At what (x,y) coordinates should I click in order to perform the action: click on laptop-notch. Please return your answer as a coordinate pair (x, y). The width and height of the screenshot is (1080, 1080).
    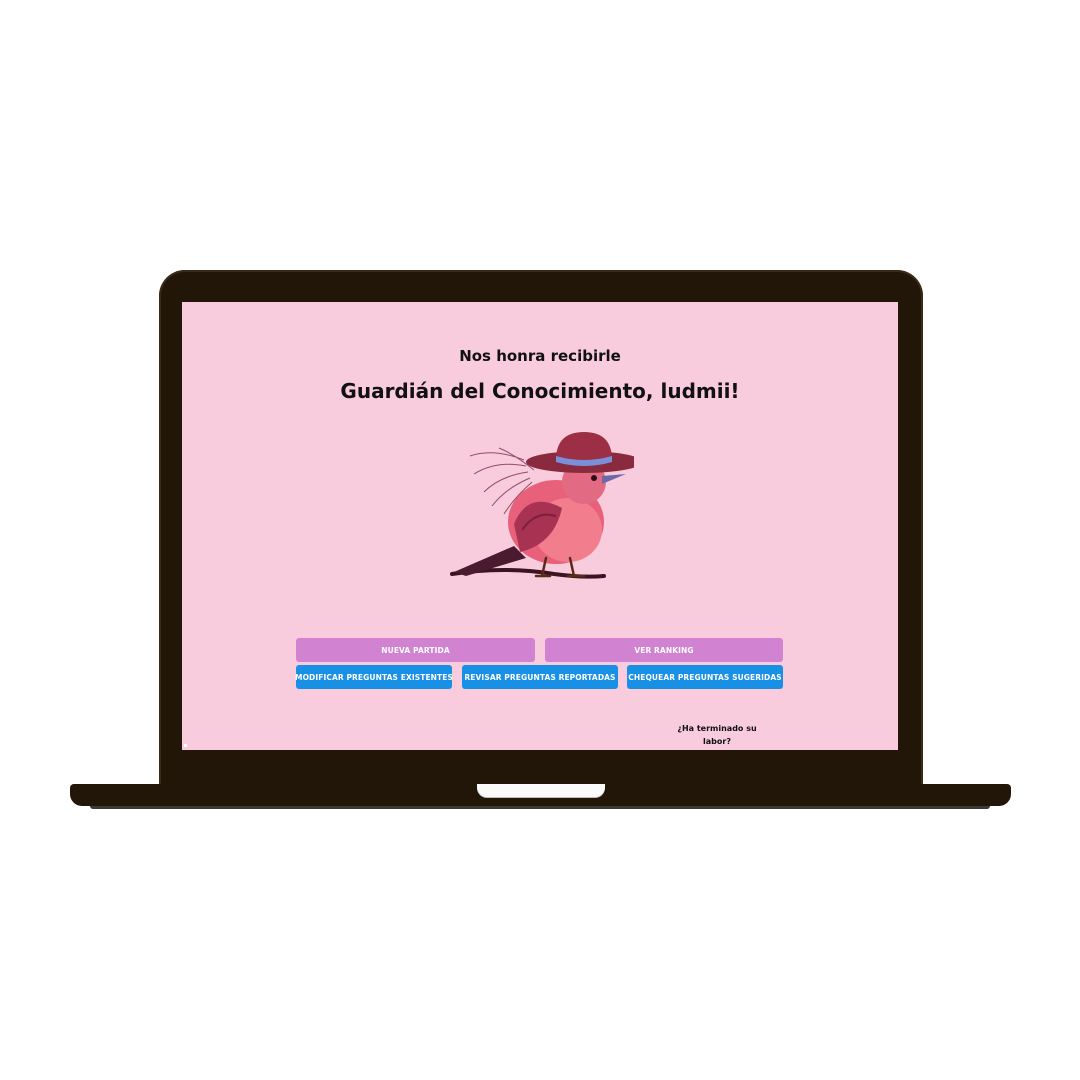
    Looking at the image, I should click on (541, 790).